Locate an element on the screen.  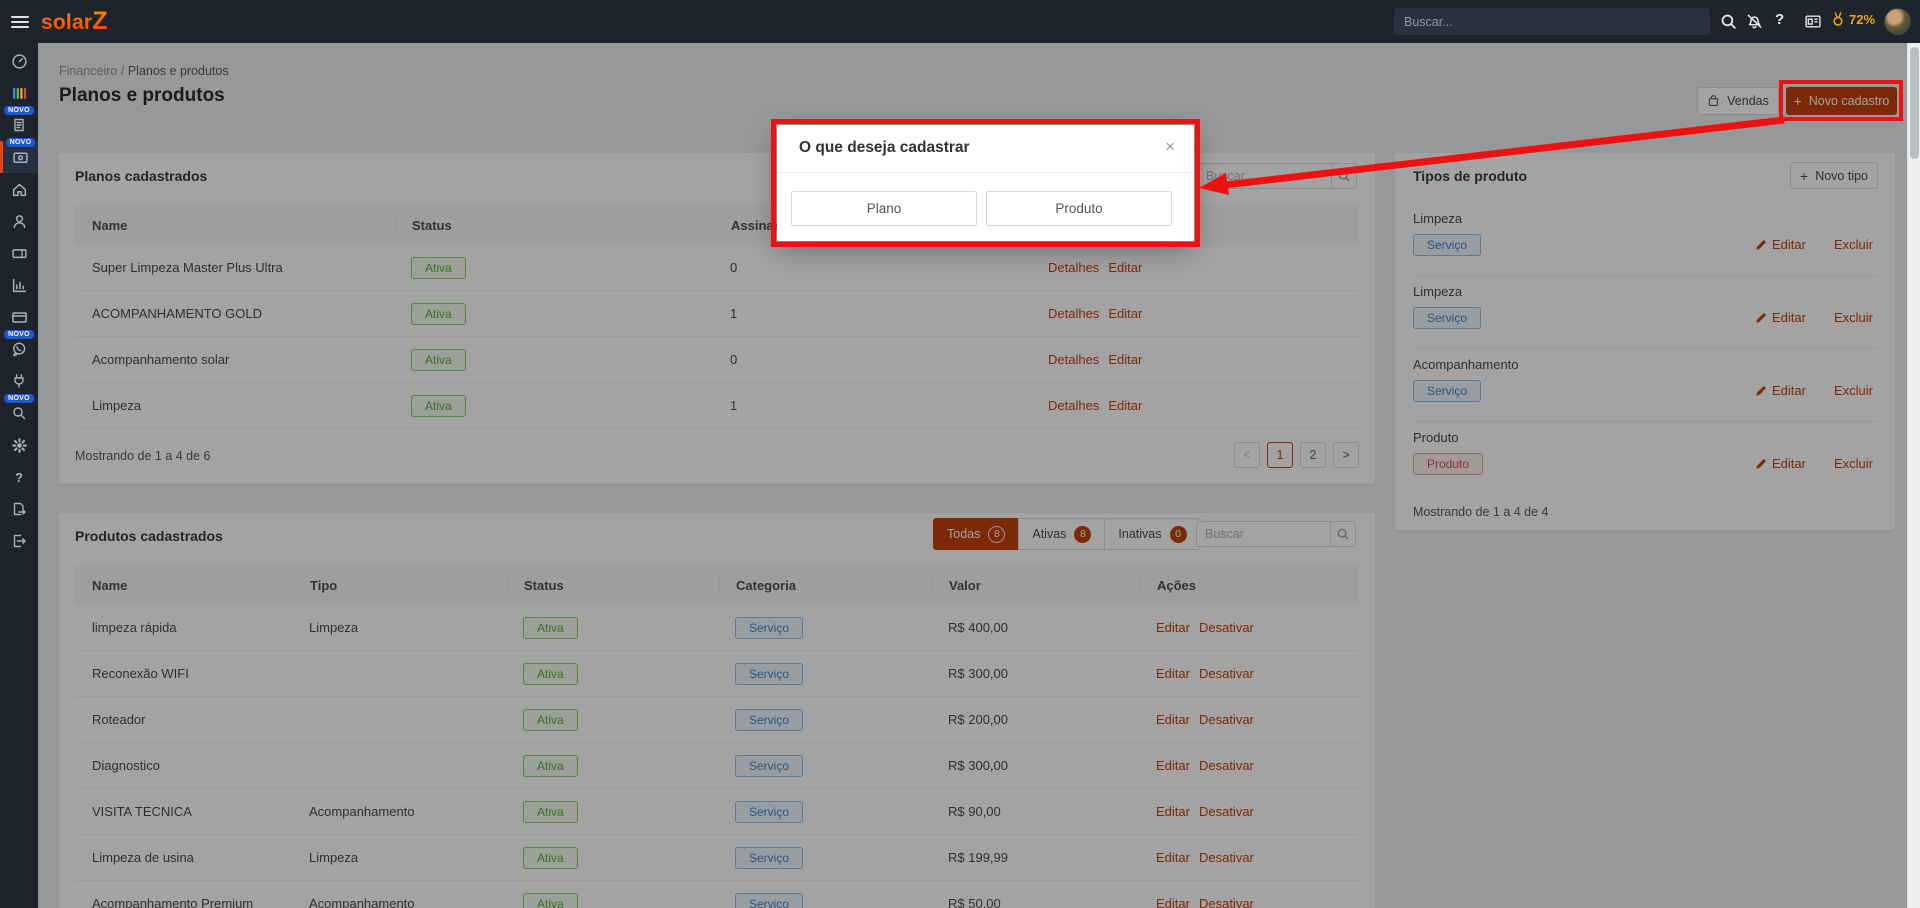
sidebar-item-tickets is located at coordinates (19, 253).